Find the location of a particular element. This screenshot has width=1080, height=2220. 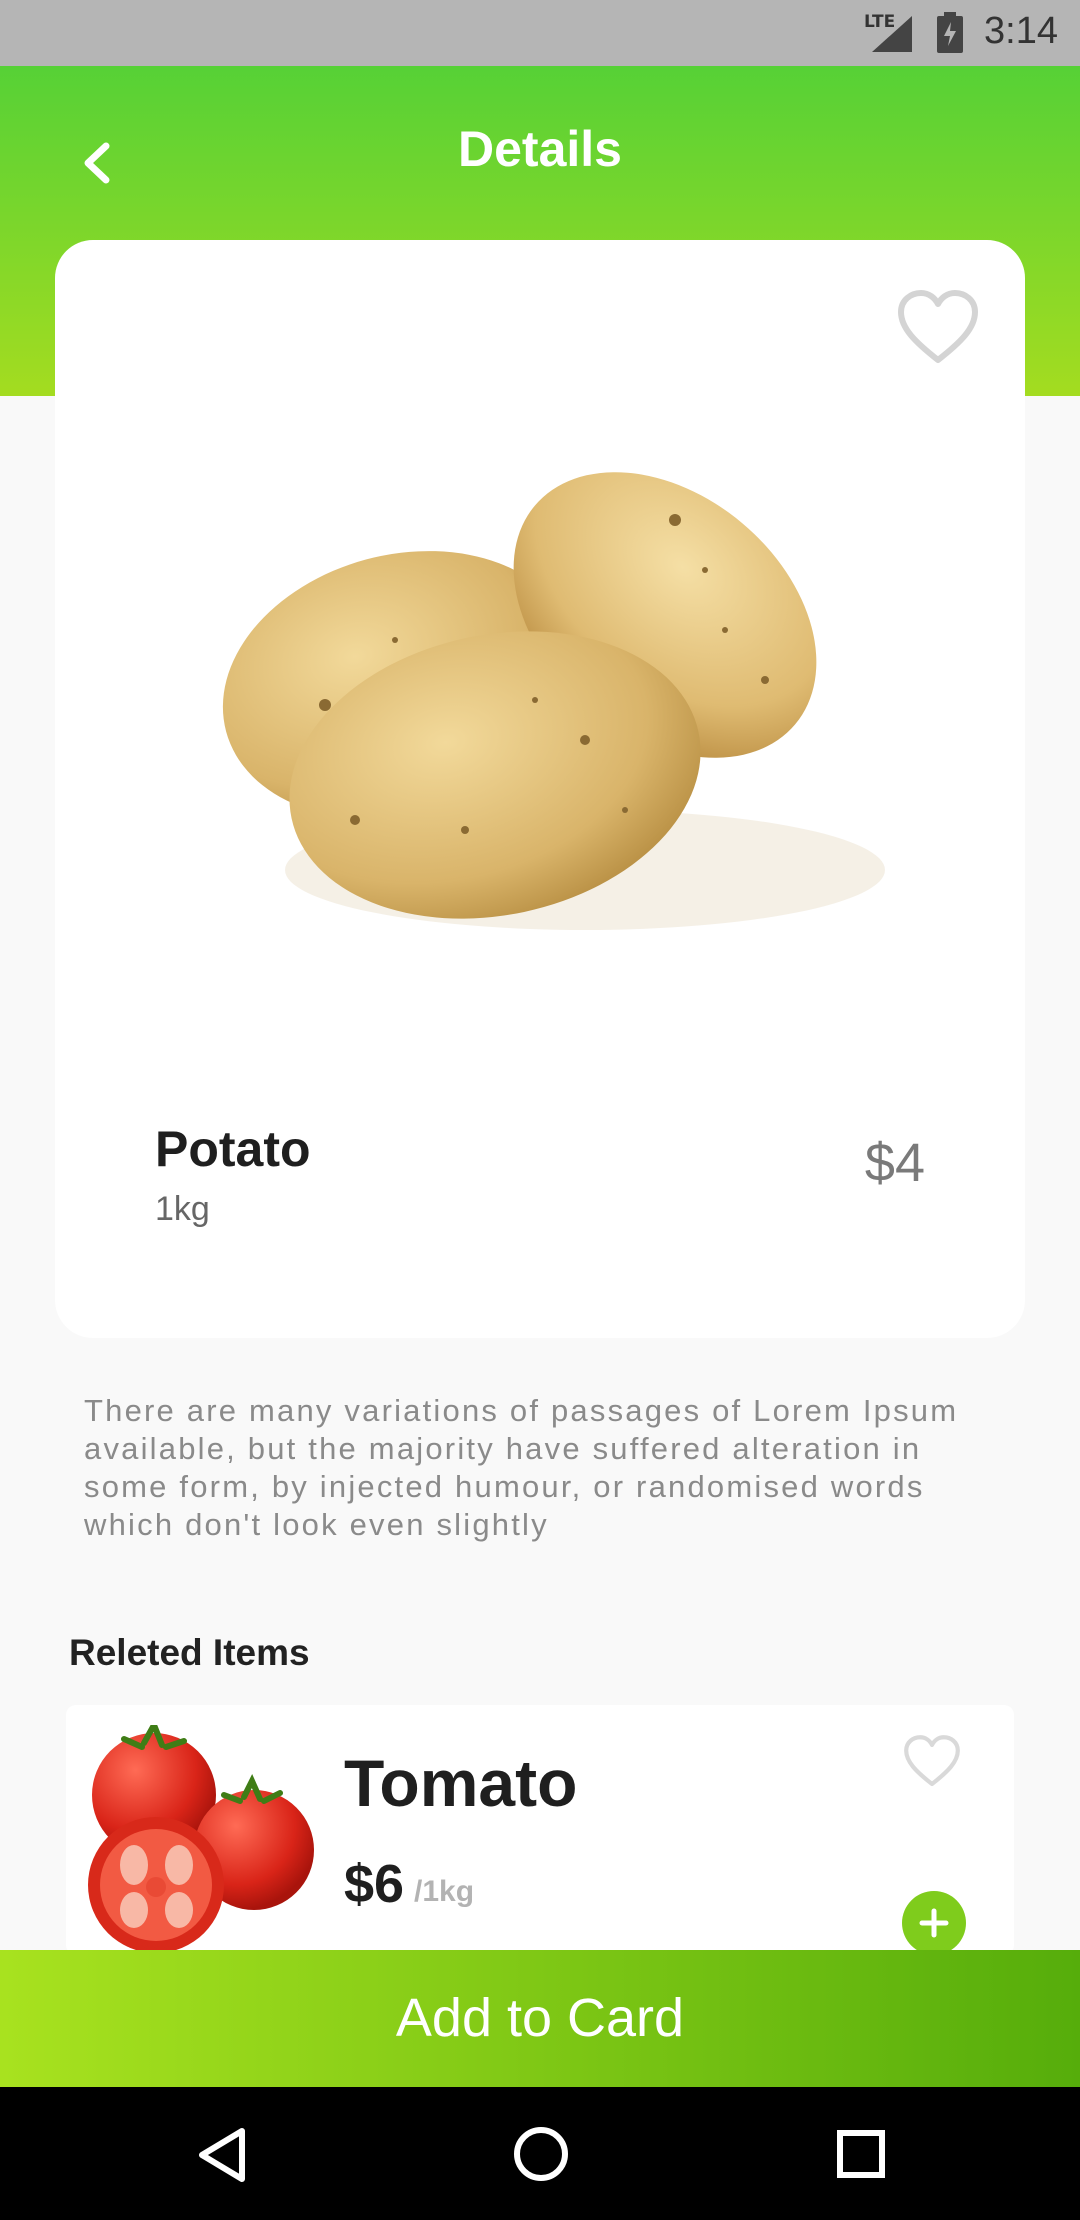

clock: 3:14 is located at coordinates (1021, 31).